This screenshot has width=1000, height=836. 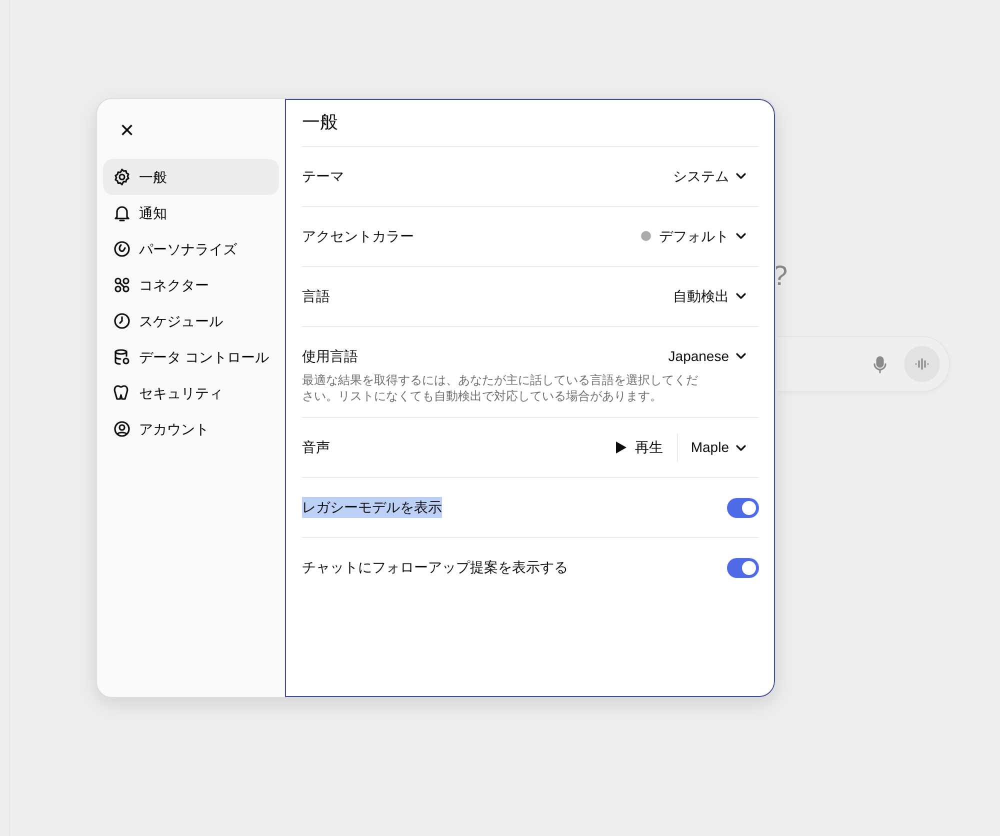 What do you see at coordinates (122, 429) in the screenshot?
I see `account-icon` at bounding box center [122, 429].